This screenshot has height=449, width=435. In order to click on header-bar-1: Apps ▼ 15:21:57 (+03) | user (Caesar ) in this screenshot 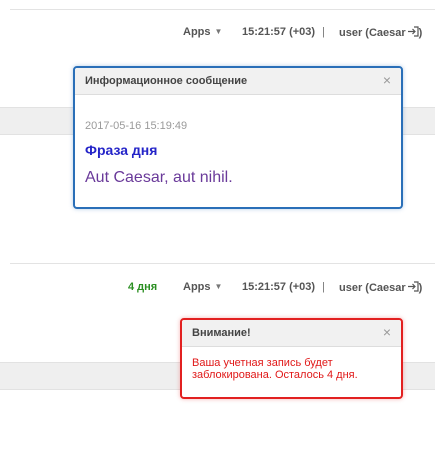, I will do `click(217, 36)`.